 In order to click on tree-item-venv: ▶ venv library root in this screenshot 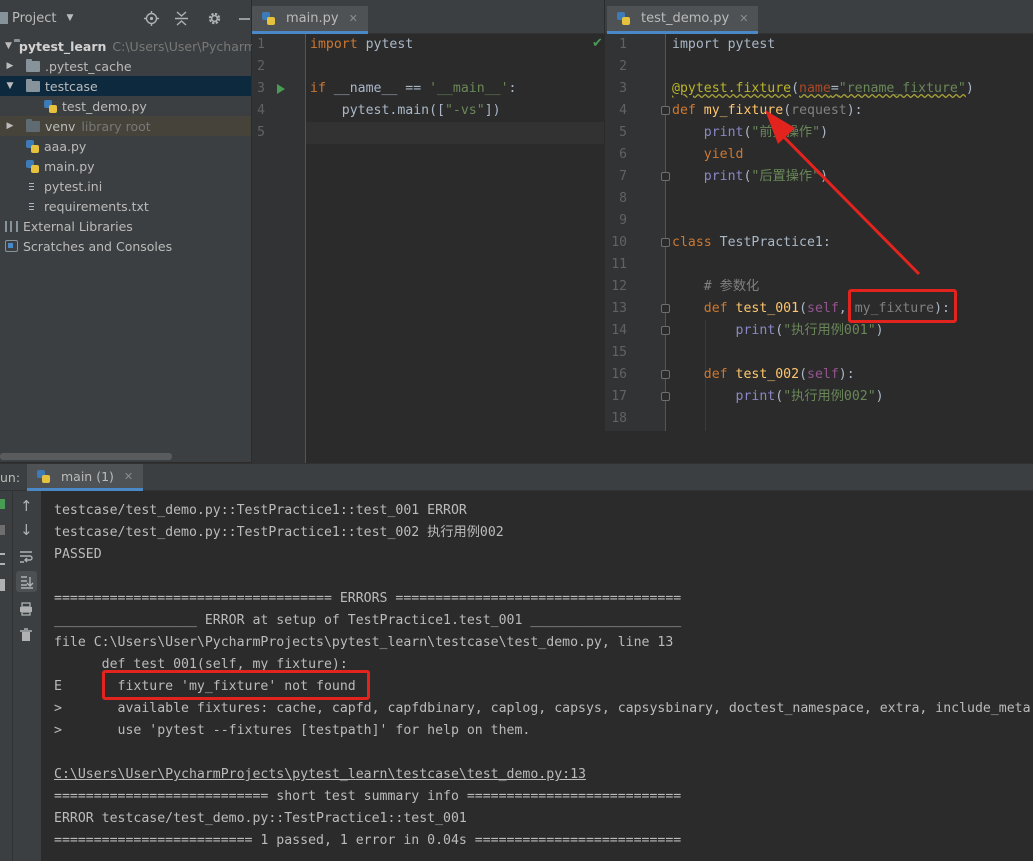, I will do `click(125, 126)`.